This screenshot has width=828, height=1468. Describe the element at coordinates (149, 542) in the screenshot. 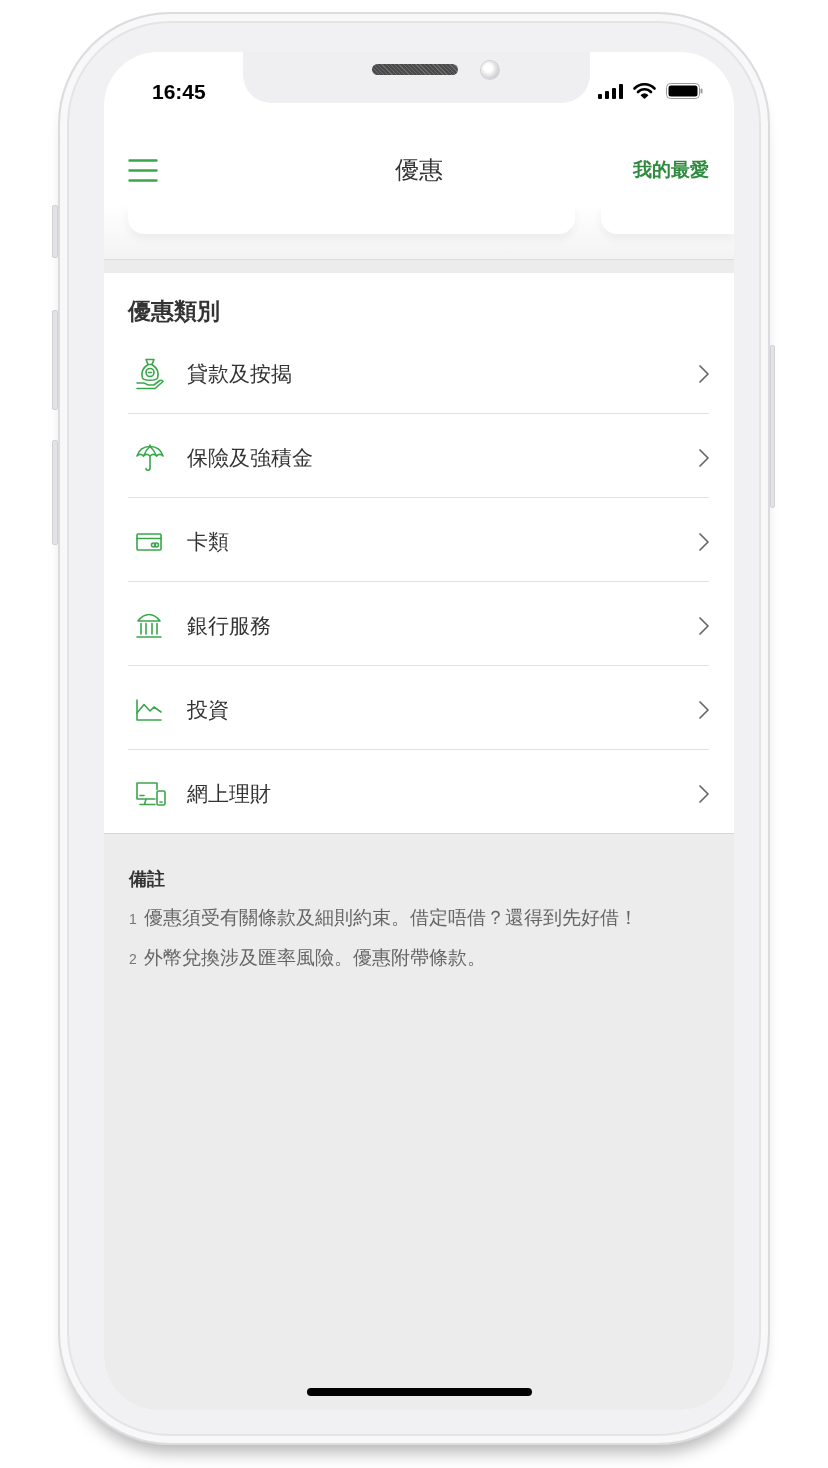

I see `credit-card-icon` at that location.